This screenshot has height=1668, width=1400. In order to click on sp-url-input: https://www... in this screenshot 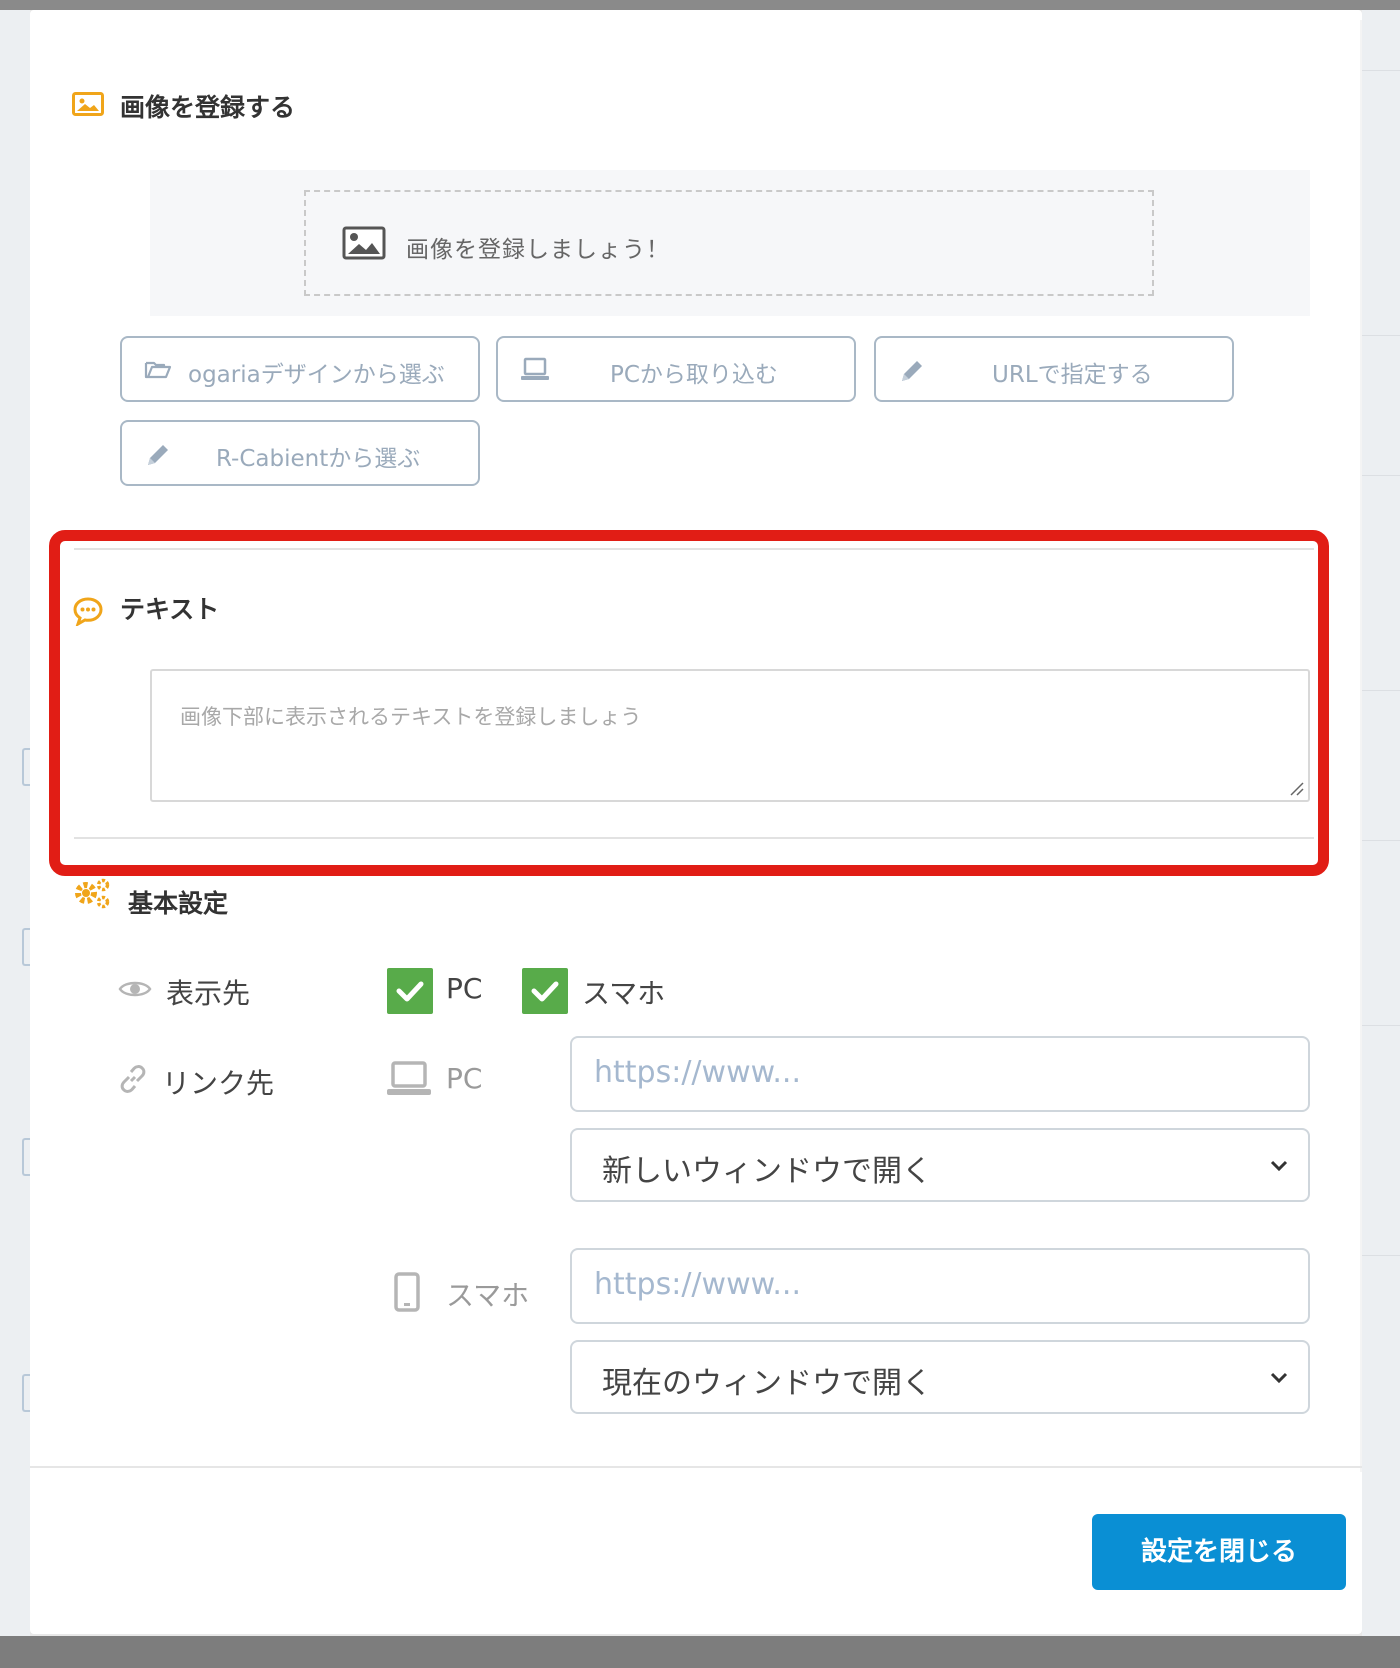, I will do `click(940, 1286)`.